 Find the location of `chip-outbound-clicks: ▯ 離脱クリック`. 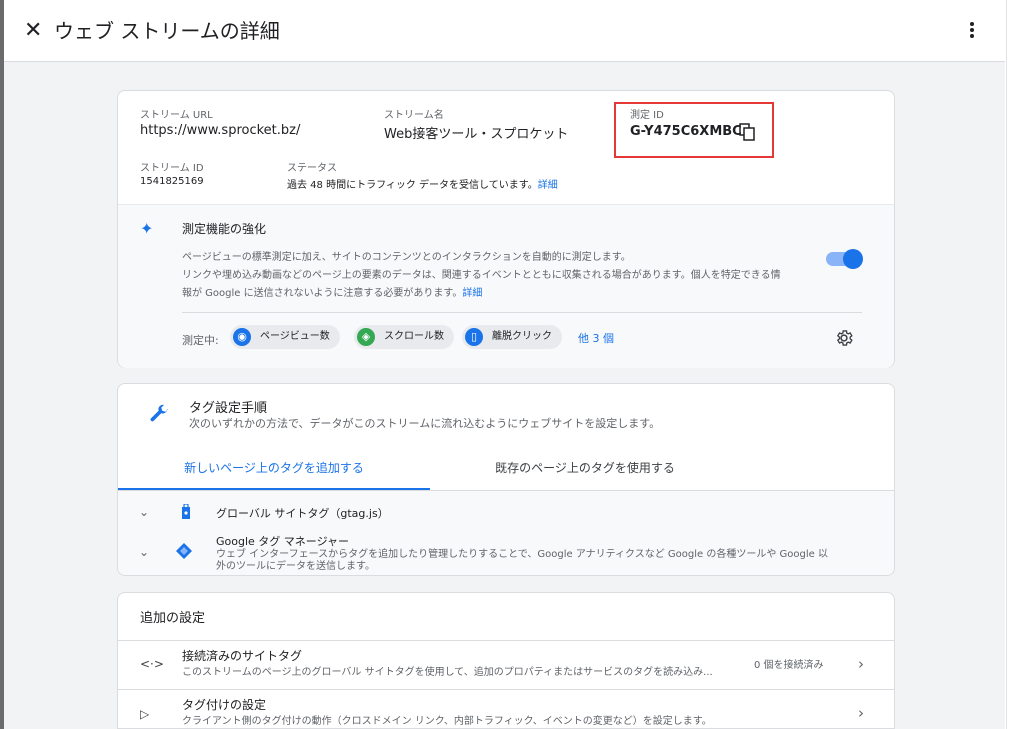

chip-outbound-clicks: ▯ 離脱クリック is located at coordinates (512, 337).